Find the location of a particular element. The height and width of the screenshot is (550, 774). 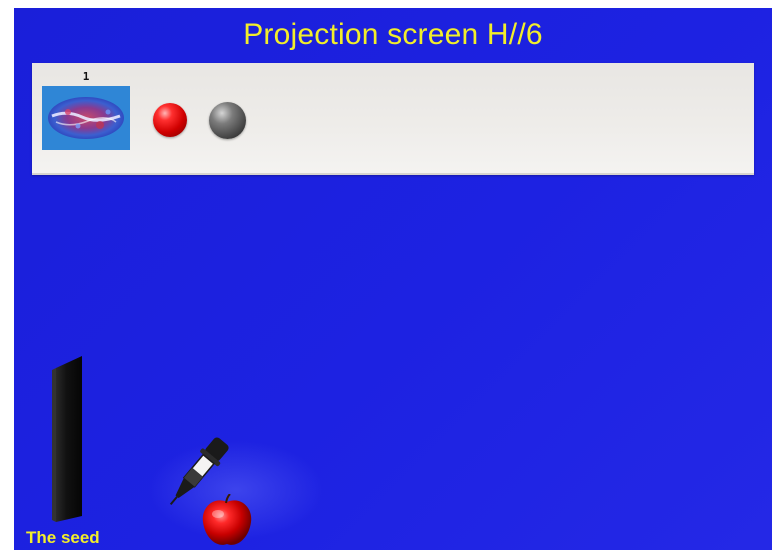

page-title: Projection screen H//6 is located at coordinates (393, 34).